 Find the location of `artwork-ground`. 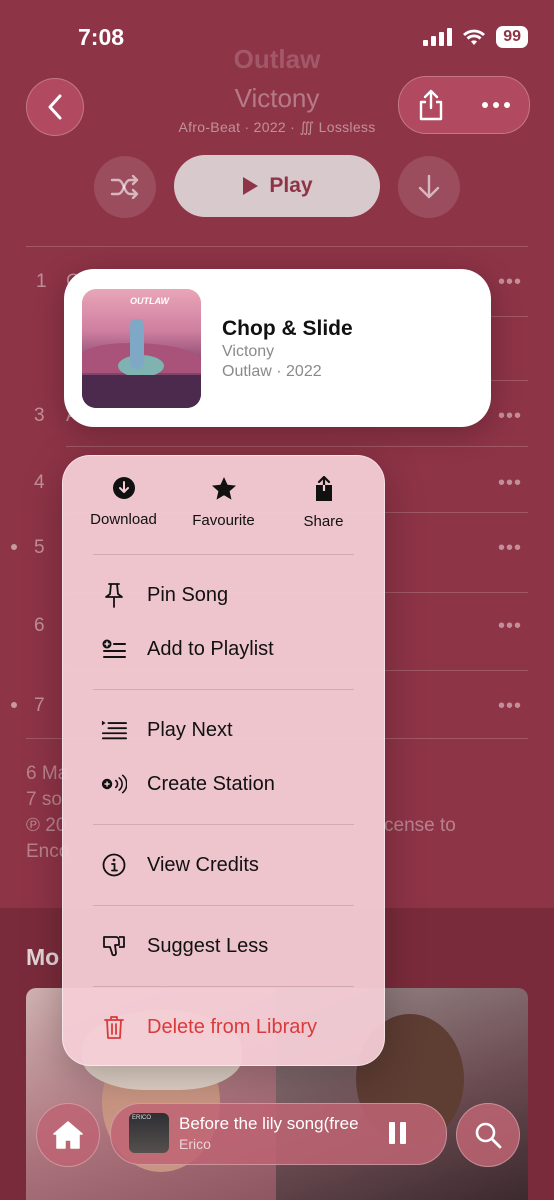

artwork-ground is located at coordinates (141, 391).